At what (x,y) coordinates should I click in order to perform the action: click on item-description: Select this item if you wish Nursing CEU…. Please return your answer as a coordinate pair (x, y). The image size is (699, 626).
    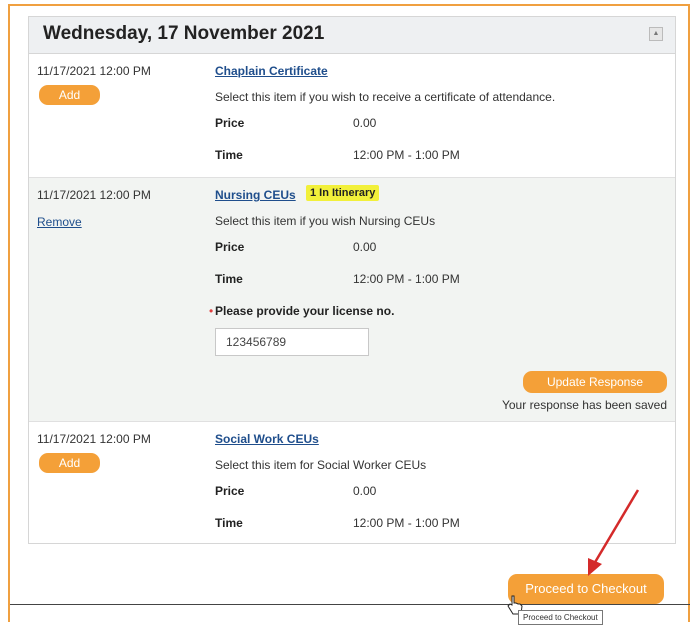
    Looking at the image, I should click on (325, 221).